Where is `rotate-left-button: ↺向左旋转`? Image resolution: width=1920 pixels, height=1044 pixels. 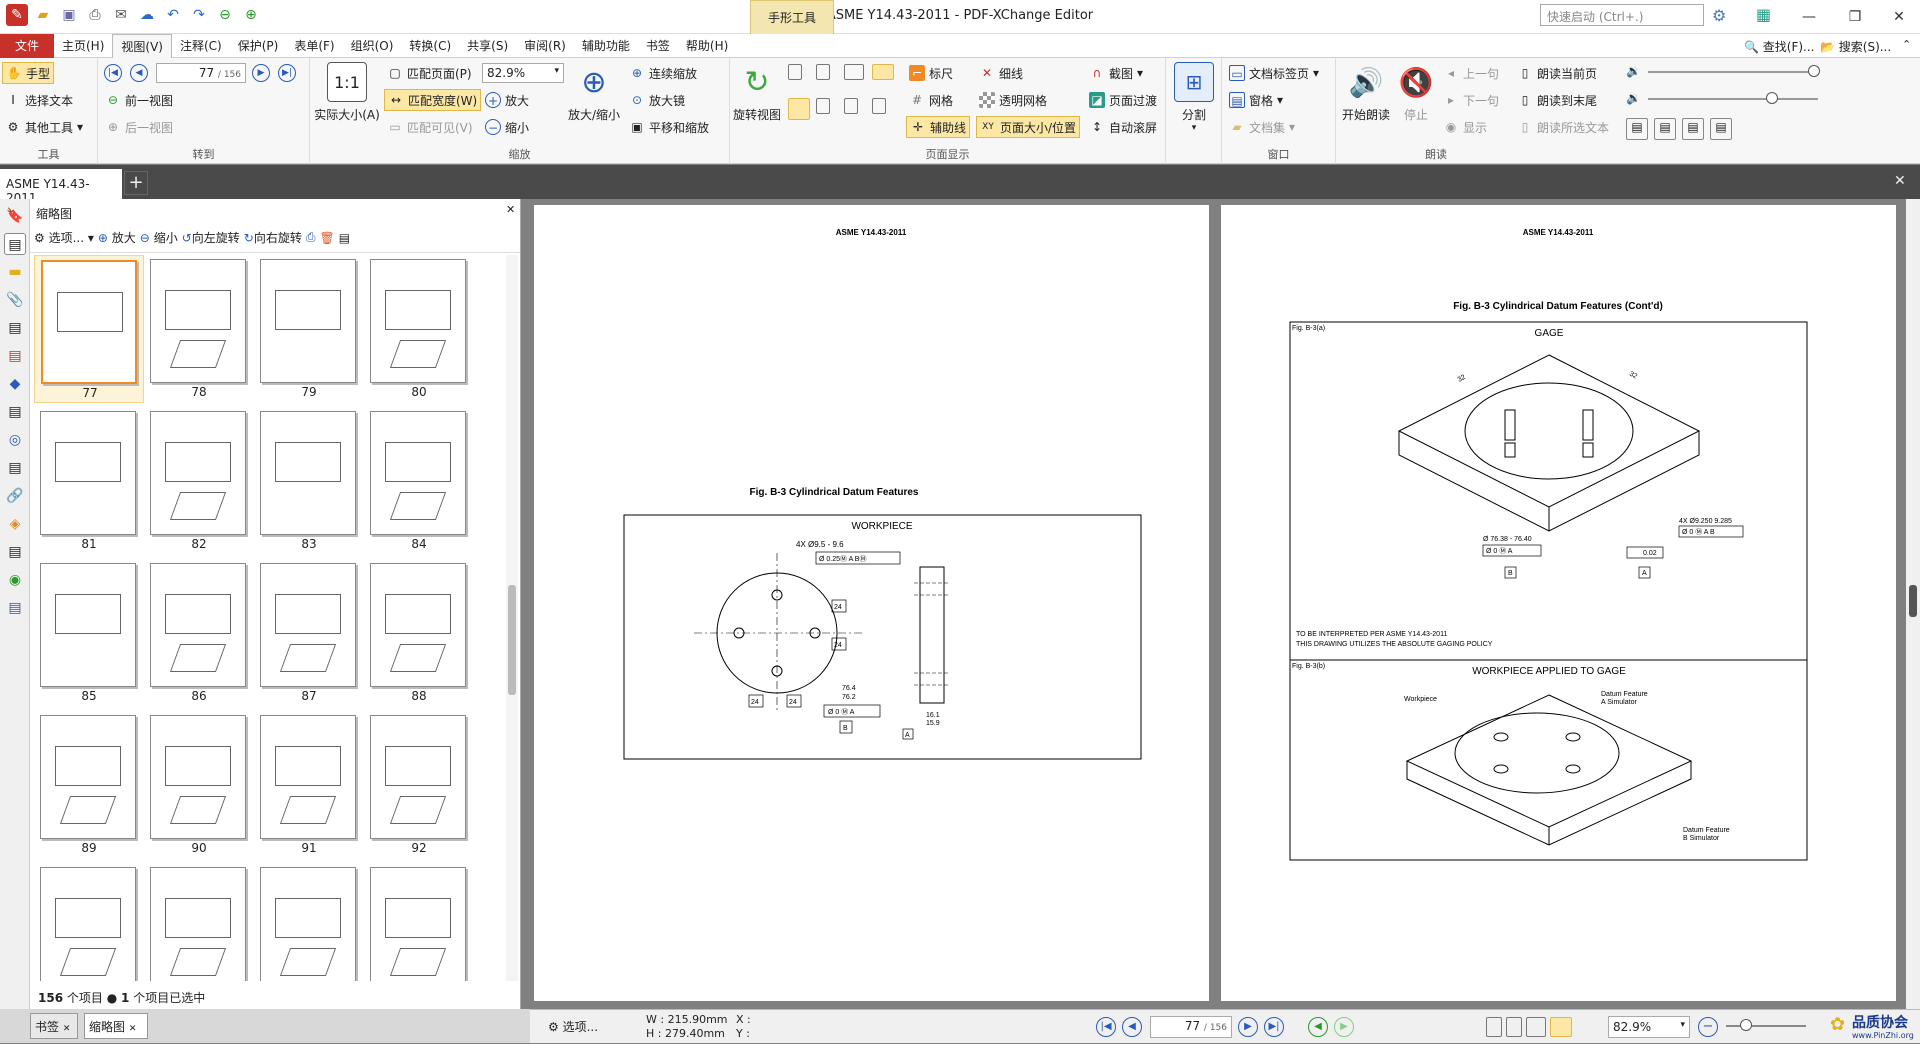 rotate-left-button: ↺向左旋转 is located at coordinates (211, 237).